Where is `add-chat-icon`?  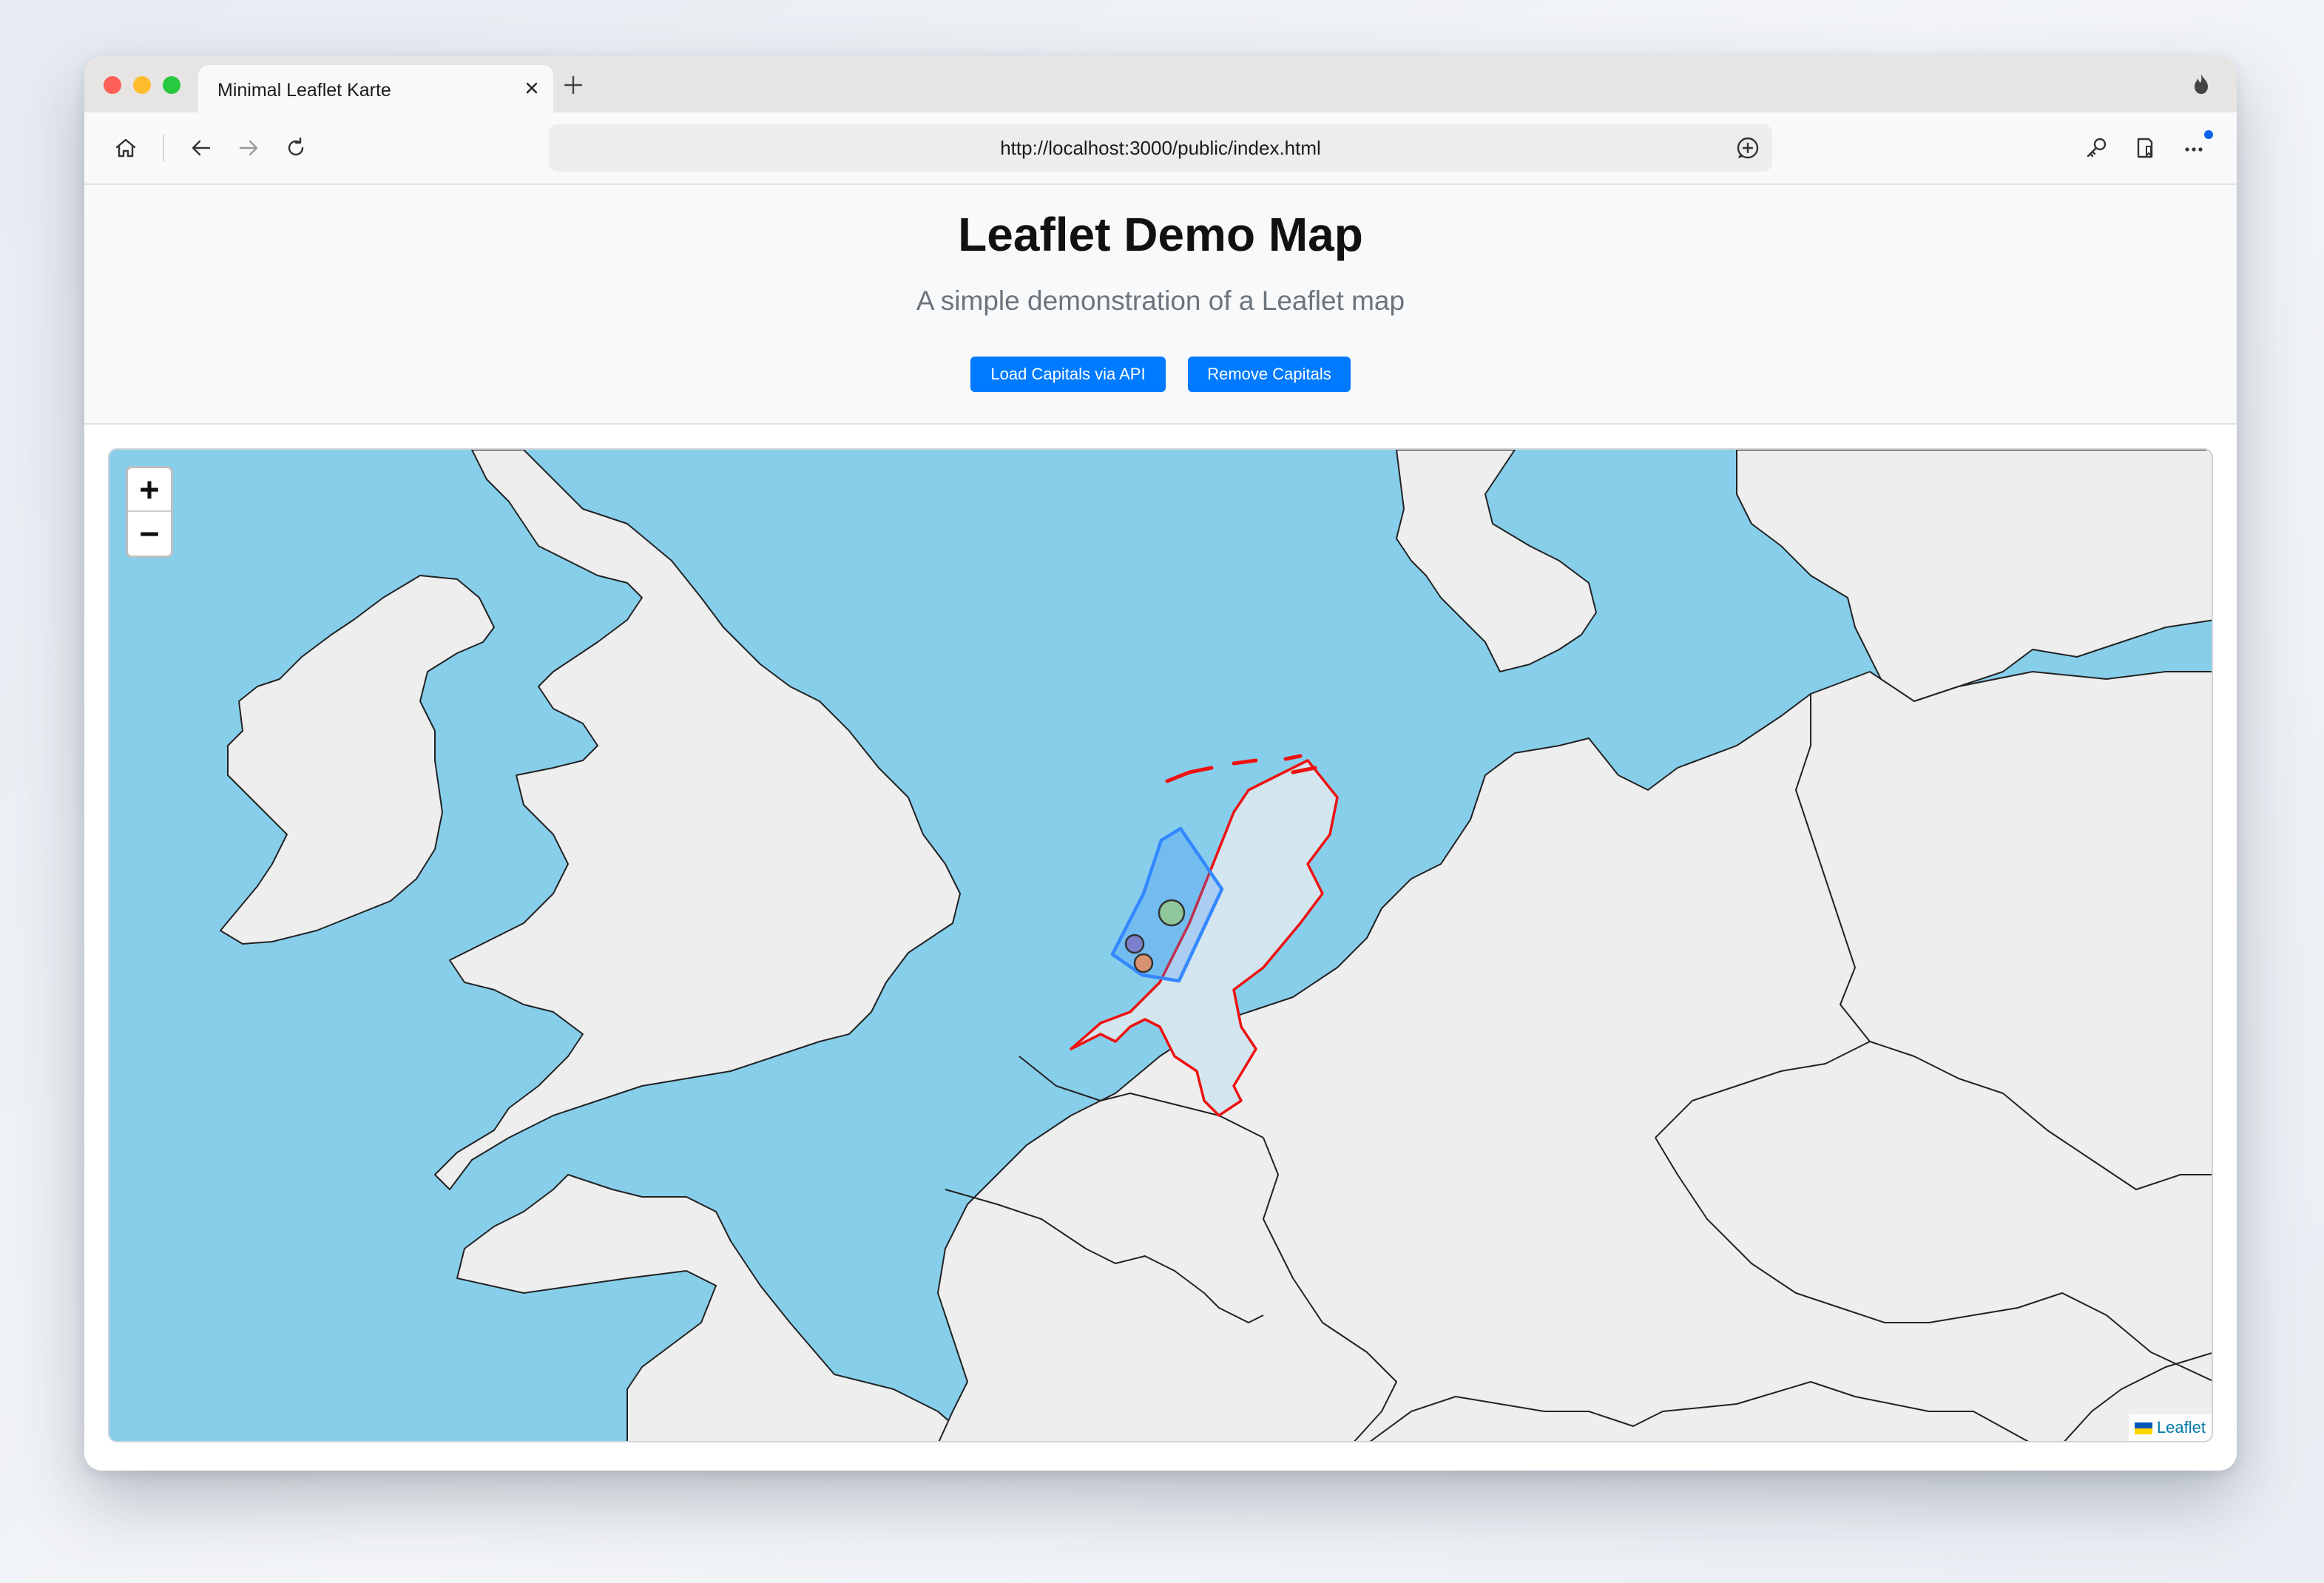 add-chat-icon is located at coordinates (1748, 148).